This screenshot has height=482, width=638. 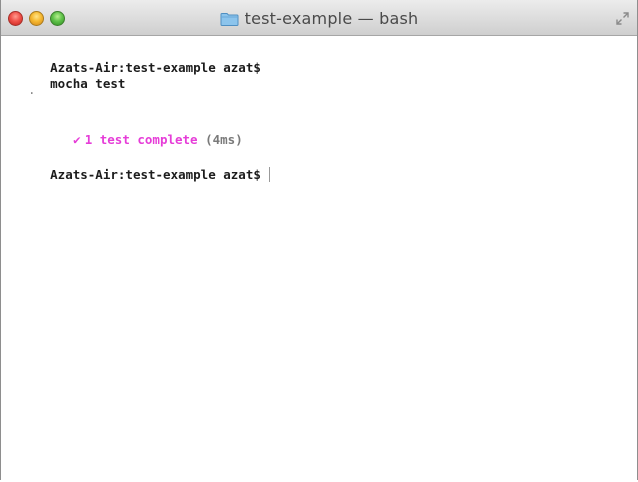 What do you see at coordinates (155, 174) in the screenshot?
I see `shell-prompt-current: Azats-Air:test-example azat$` at bounding box center [155, 174].